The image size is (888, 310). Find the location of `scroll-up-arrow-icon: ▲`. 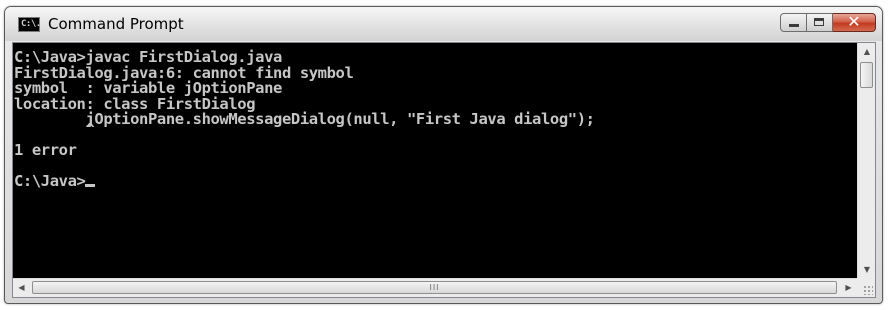

scroll-up-arrow-icon: ▲ is located at coordinates (867, 51).